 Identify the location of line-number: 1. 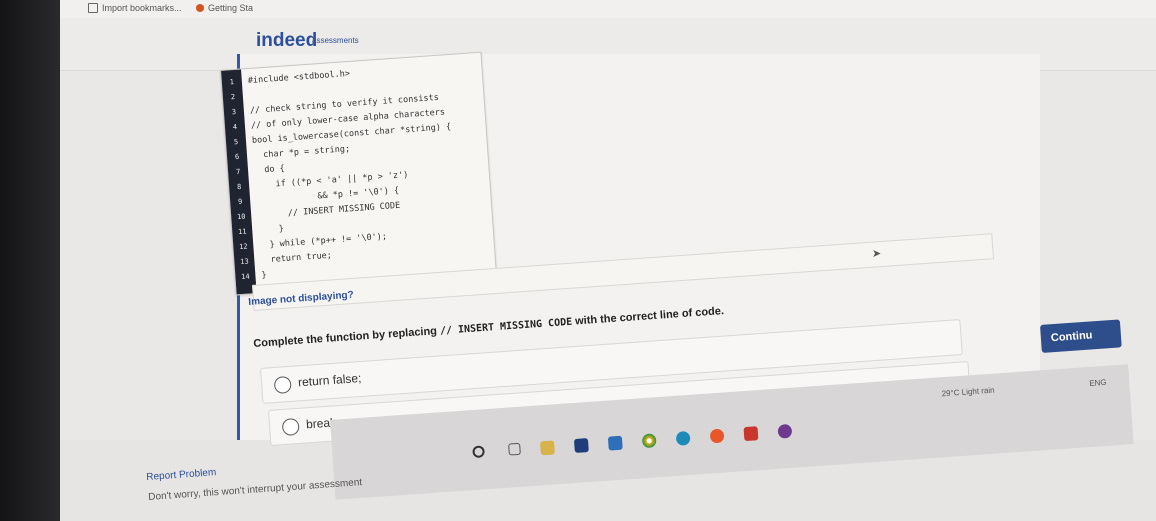
(232, 82).